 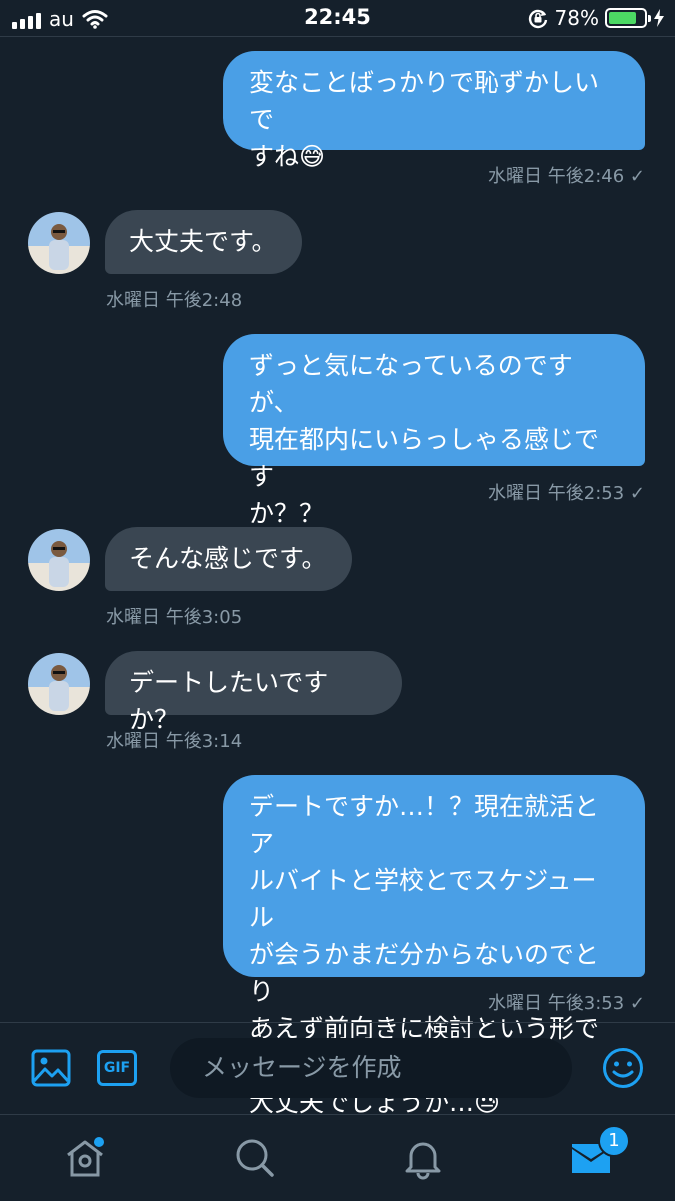 What do you see at coordinates (576, 18) in the screenshot?
I see `battery-percent: 78%` at bounding box center [576, 18].